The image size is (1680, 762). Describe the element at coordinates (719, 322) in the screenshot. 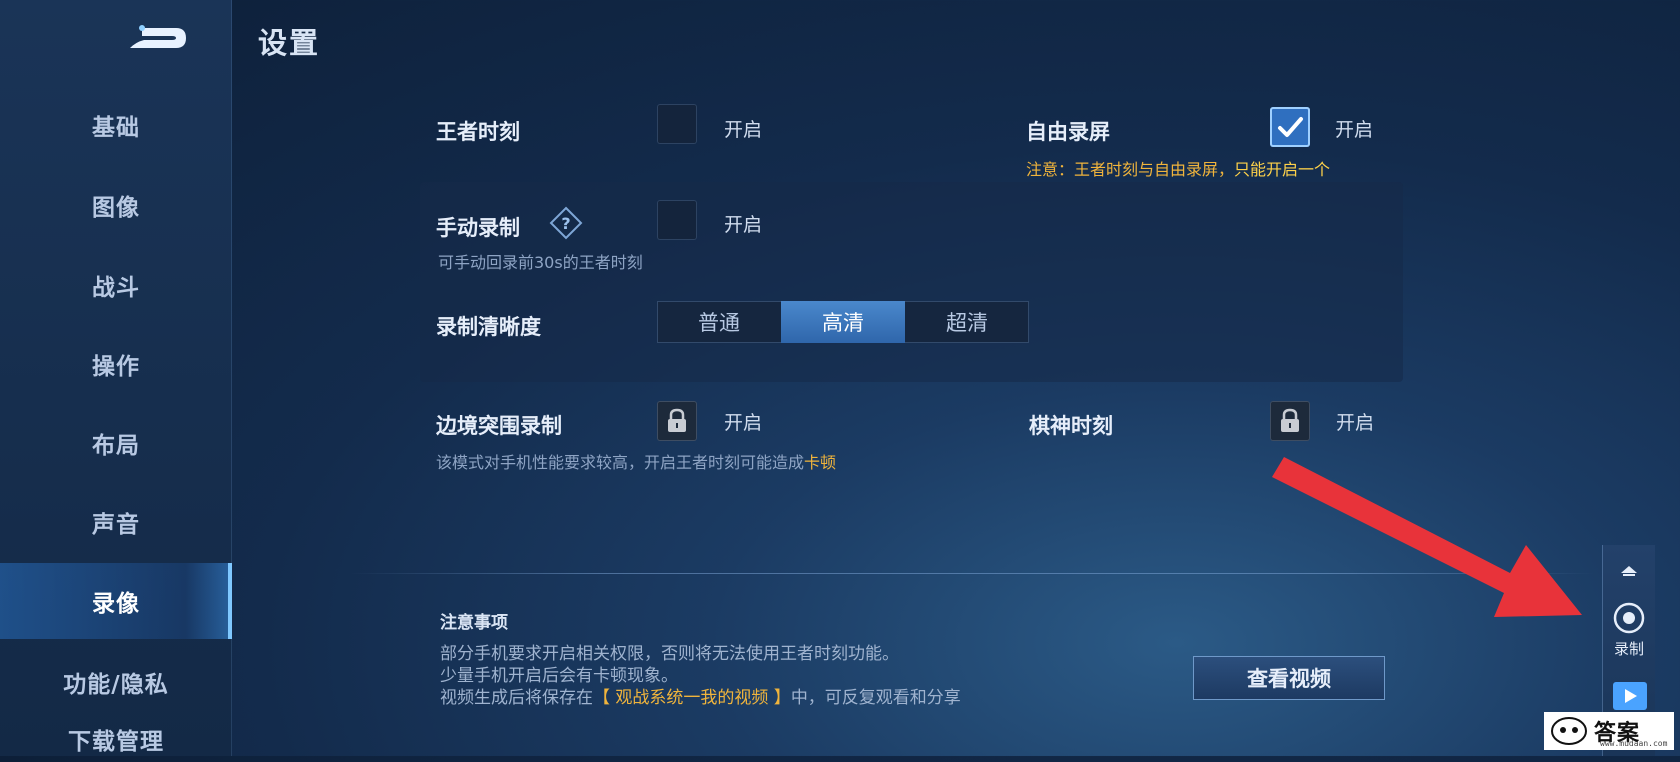

I see `quality-option-normal: 普通` at that location.